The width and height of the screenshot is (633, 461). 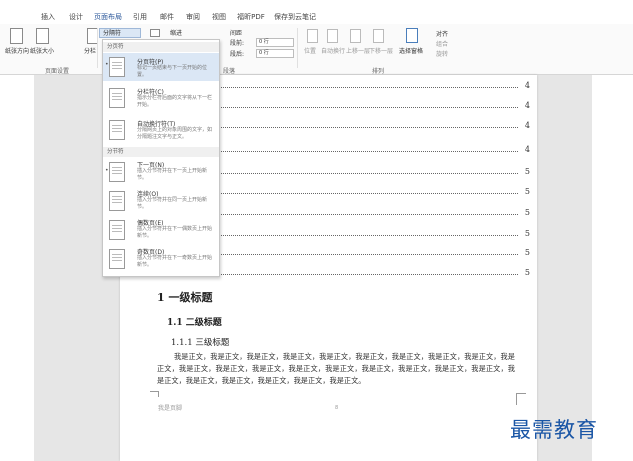 What do you see at coordinates (364, 150) in the screenshot?
I see `toc-entry: 4` at bounding box center [364, 150].